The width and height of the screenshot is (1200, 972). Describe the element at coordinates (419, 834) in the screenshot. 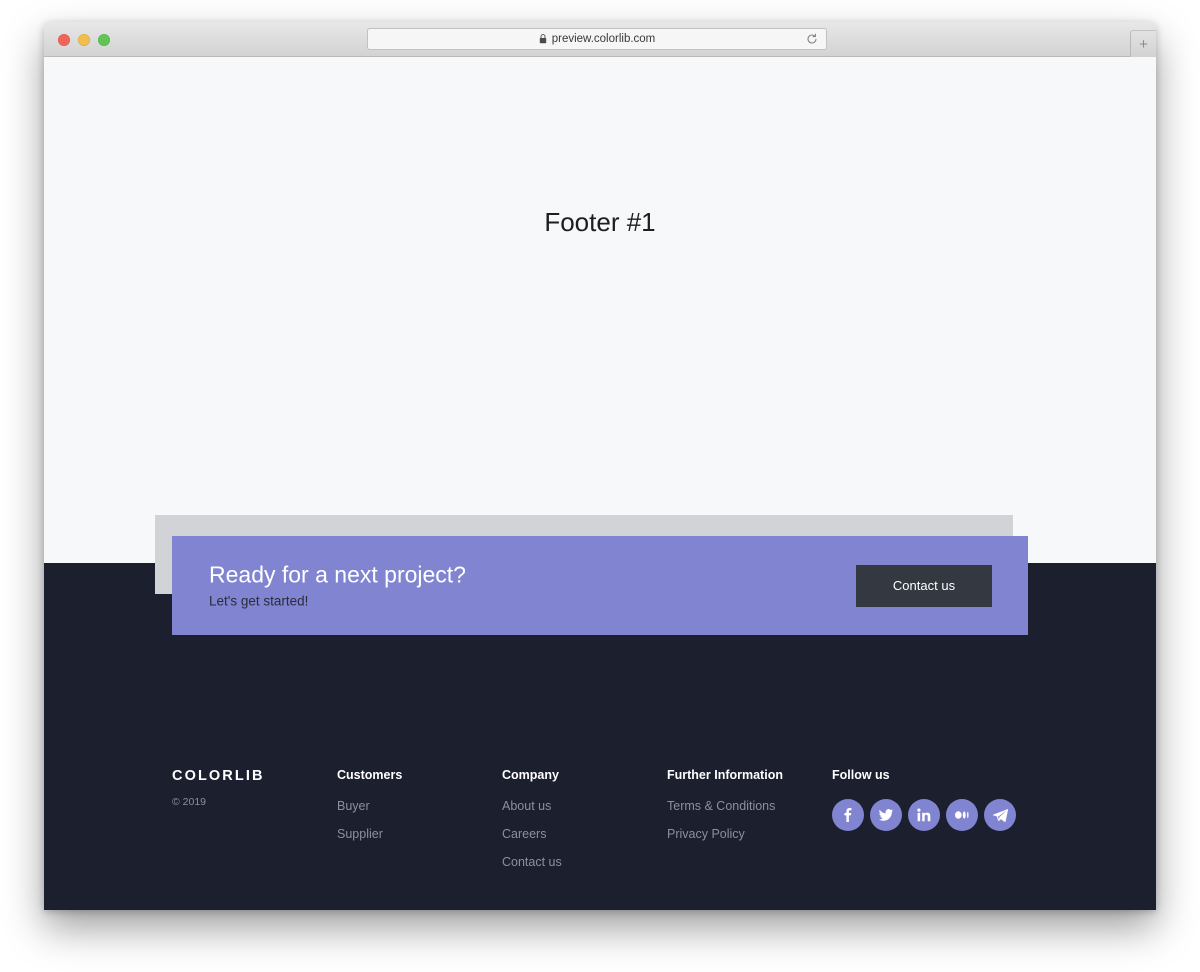

I see `footer-link-supplier: Supplier` at that location.